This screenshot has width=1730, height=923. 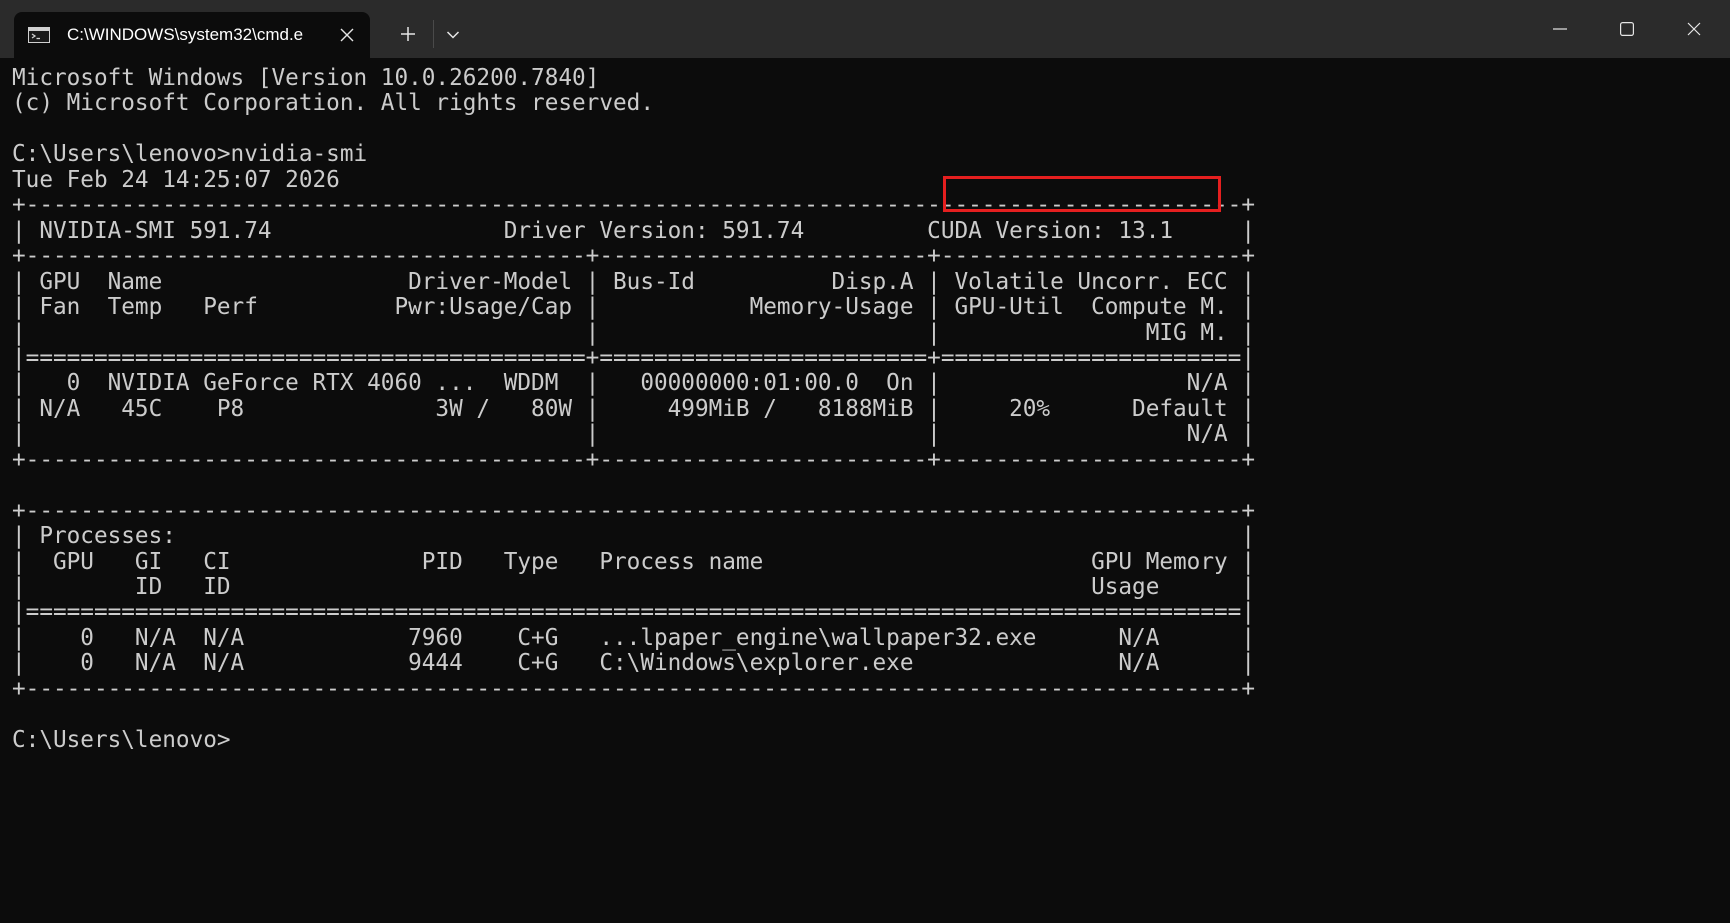 I want to click on new-tab-button, so click(x=408, y=34).